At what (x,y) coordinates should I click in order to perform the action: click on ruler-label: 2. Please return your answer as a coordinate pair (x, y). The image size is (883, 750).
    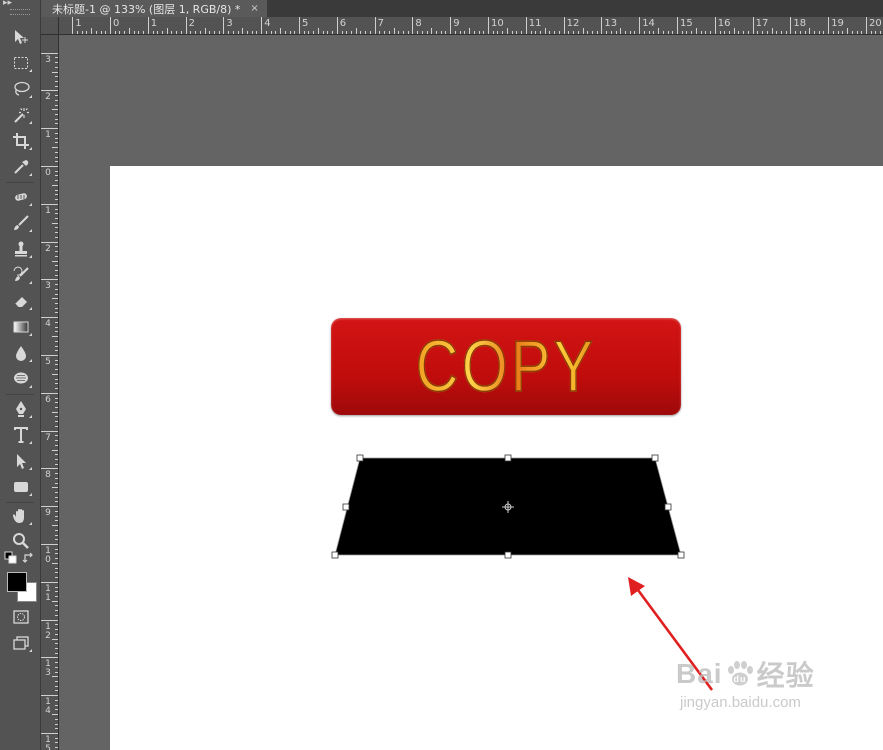
    Looking at the image, I should click on (48, 97).